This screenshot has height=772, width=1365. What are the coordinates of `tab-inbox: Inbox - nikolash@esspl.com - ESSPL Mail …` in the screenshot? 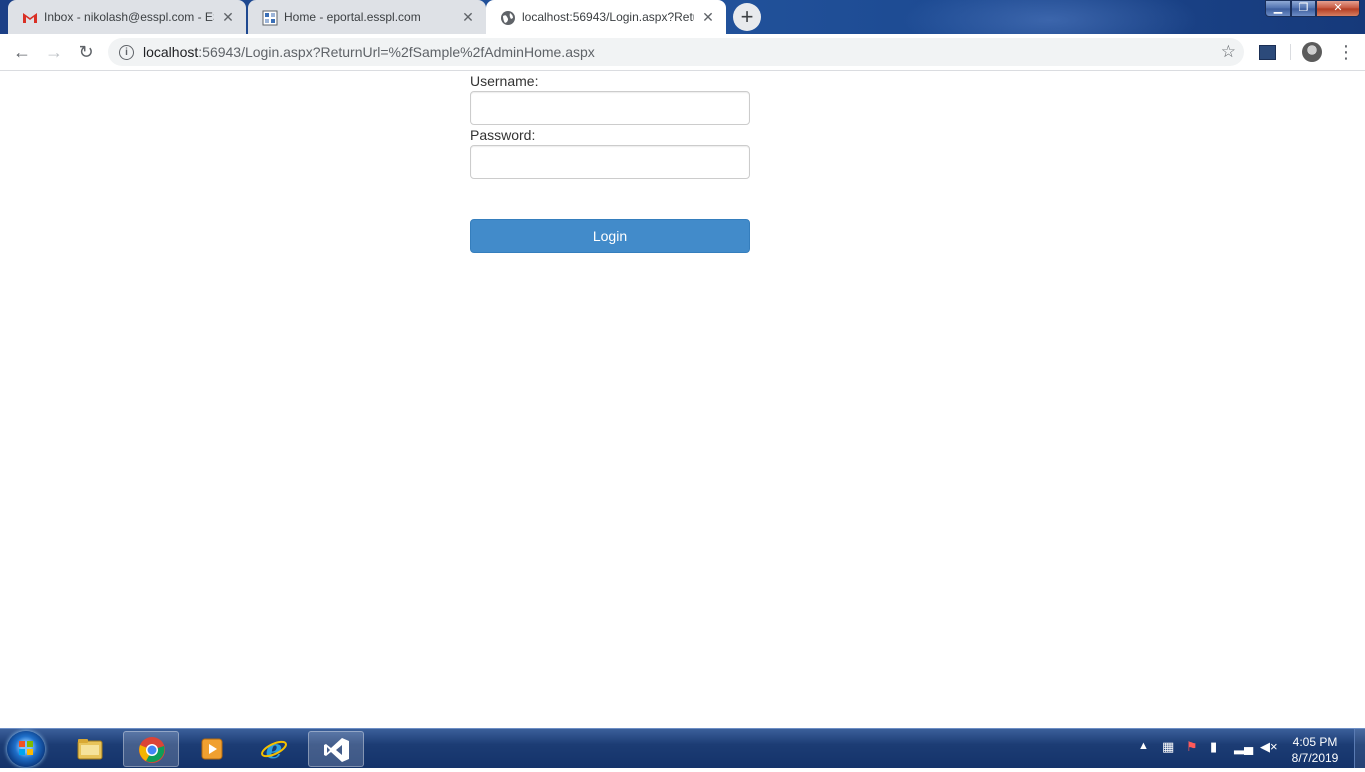 It's located at (127, 17).